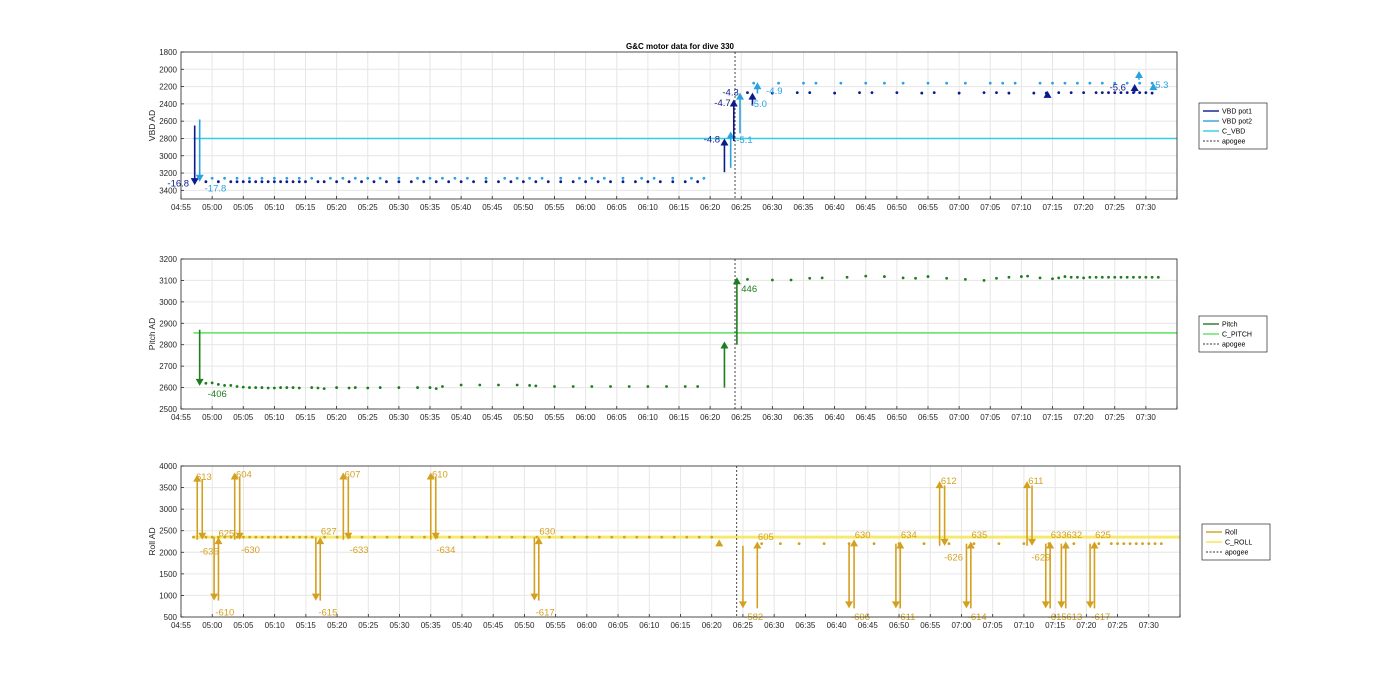 The width and height of the screenshot is (1400, 693). I want to click on value-annotation: -4.9, so click(774, 91).